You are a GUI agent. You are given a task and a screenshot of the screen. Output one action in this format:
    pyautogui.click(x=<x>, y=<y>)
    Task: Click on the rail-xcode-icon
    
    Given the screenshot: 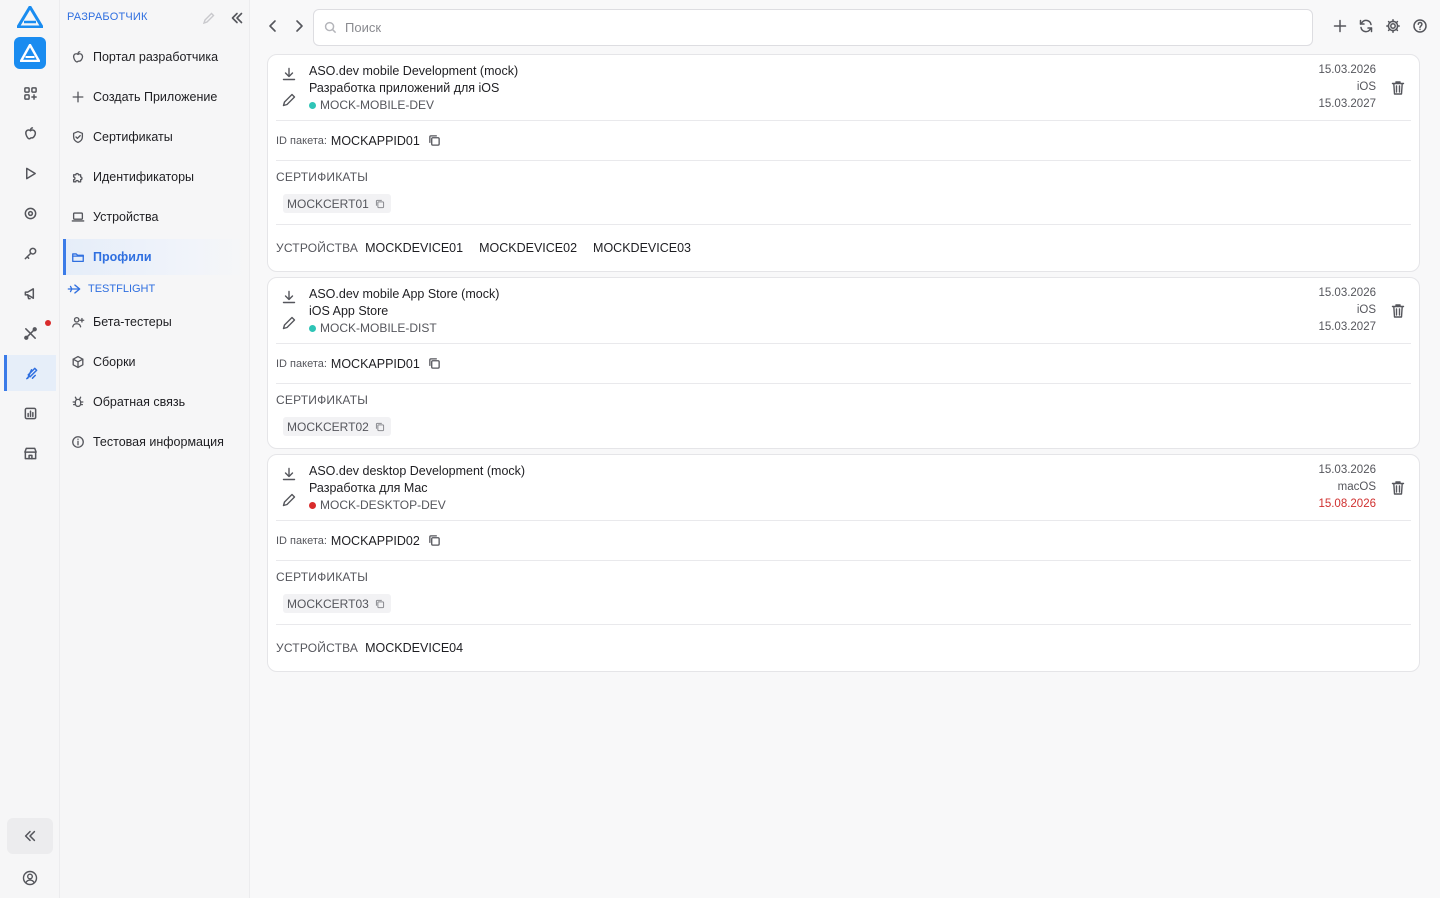 What is the action you would take?
    pyautogui.click(x=30, y=373)
    